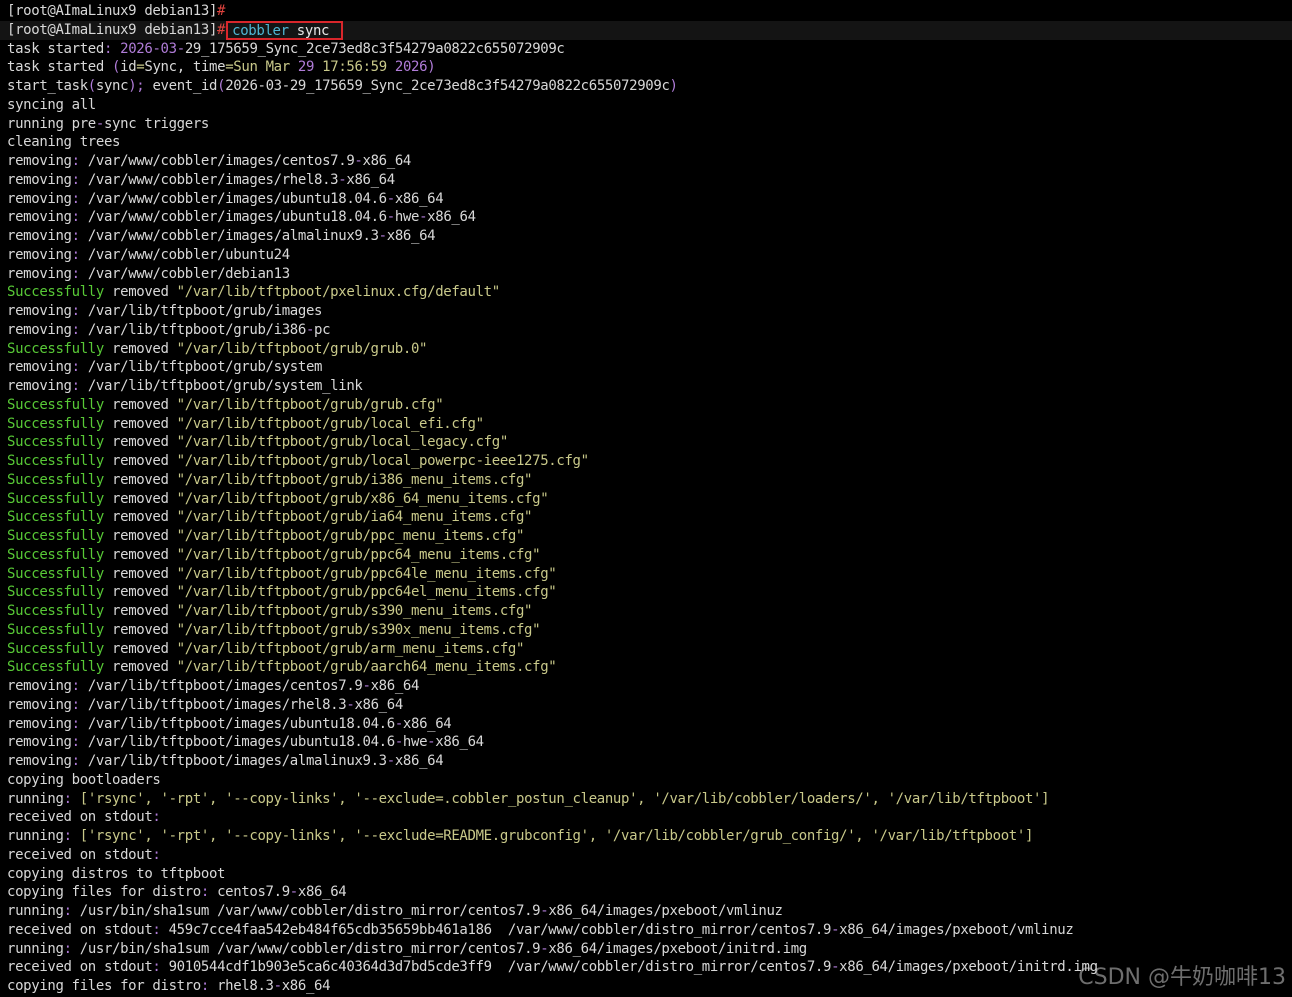 Image resolution: width=1292 pixels, height=997 pixels. What do you see at coordinates (35, 948) in the screenshot?
I see `output-text: running` at bounding box center [35, 948].